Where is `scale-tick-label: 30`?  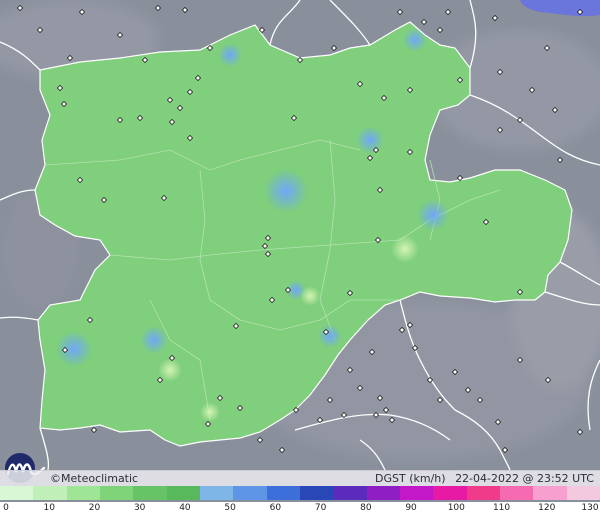
scale-tick-label: 30 is located at coordinates (139, 508).